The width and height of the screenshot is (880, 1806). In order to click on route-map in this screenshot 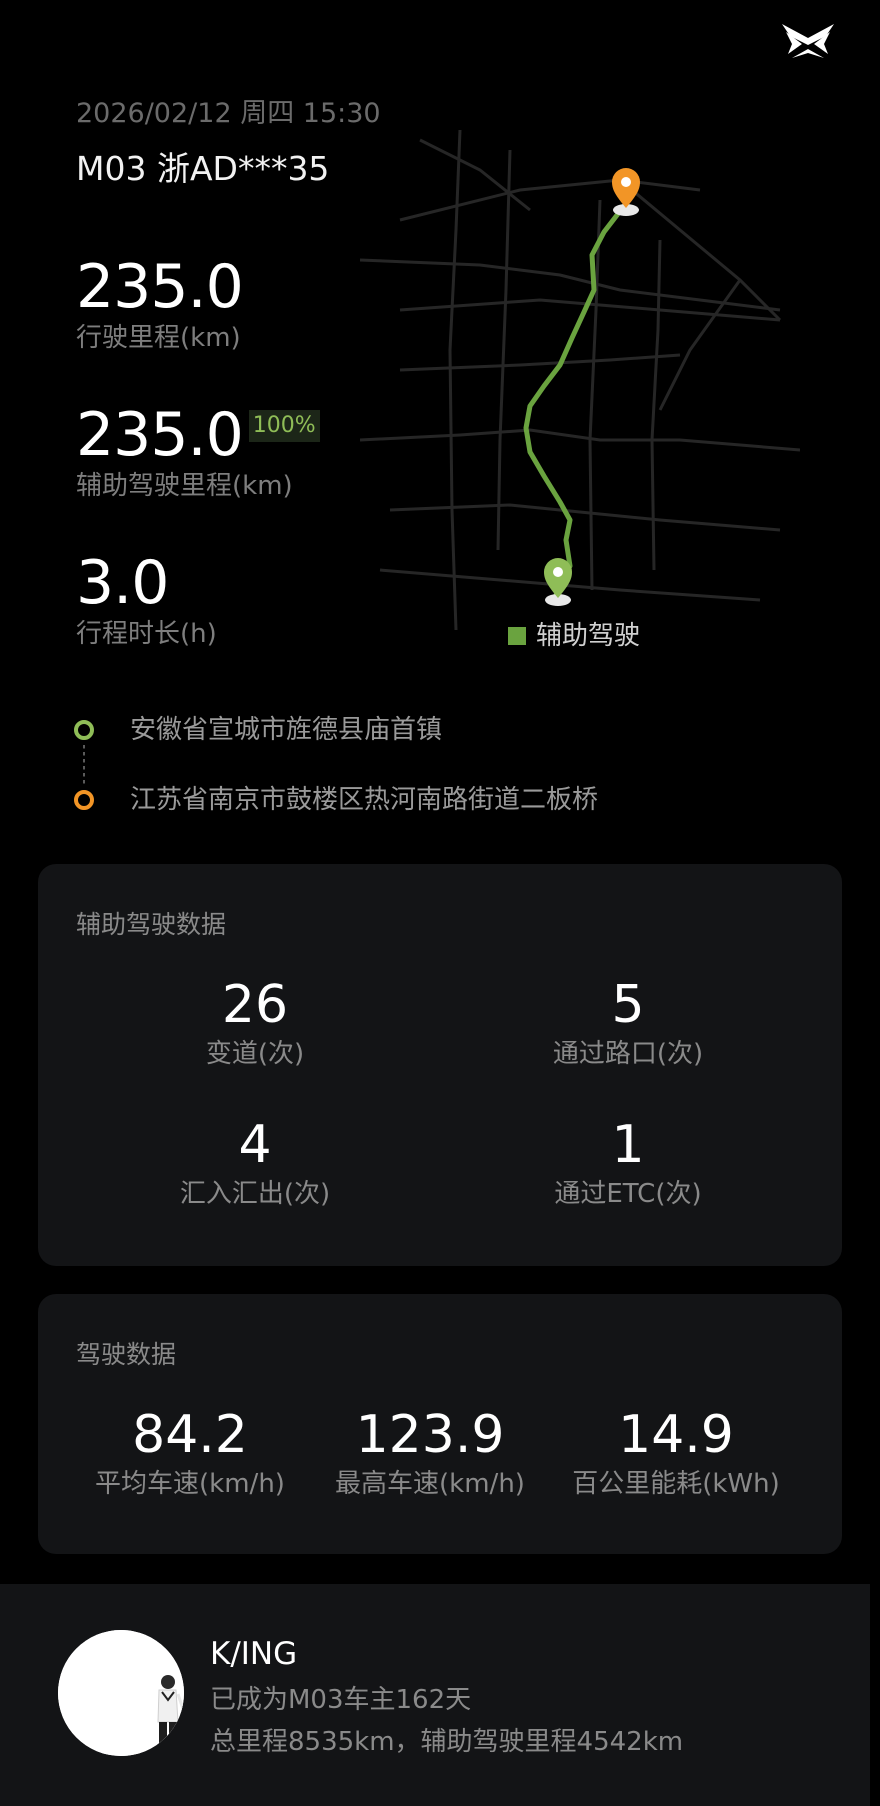, I will do `click(580, 370)`.